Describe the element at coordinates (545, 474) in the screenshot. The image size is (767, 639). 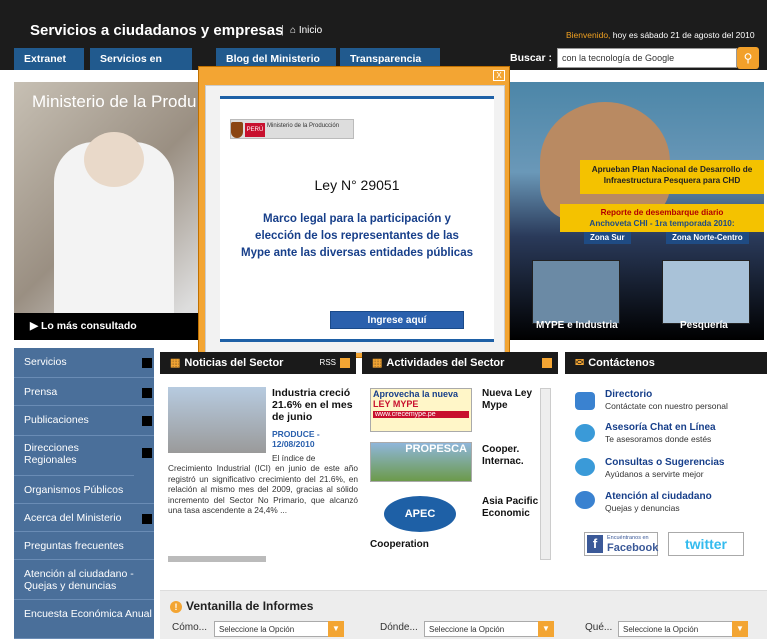
I see `actividades-scrollbar` at that location.